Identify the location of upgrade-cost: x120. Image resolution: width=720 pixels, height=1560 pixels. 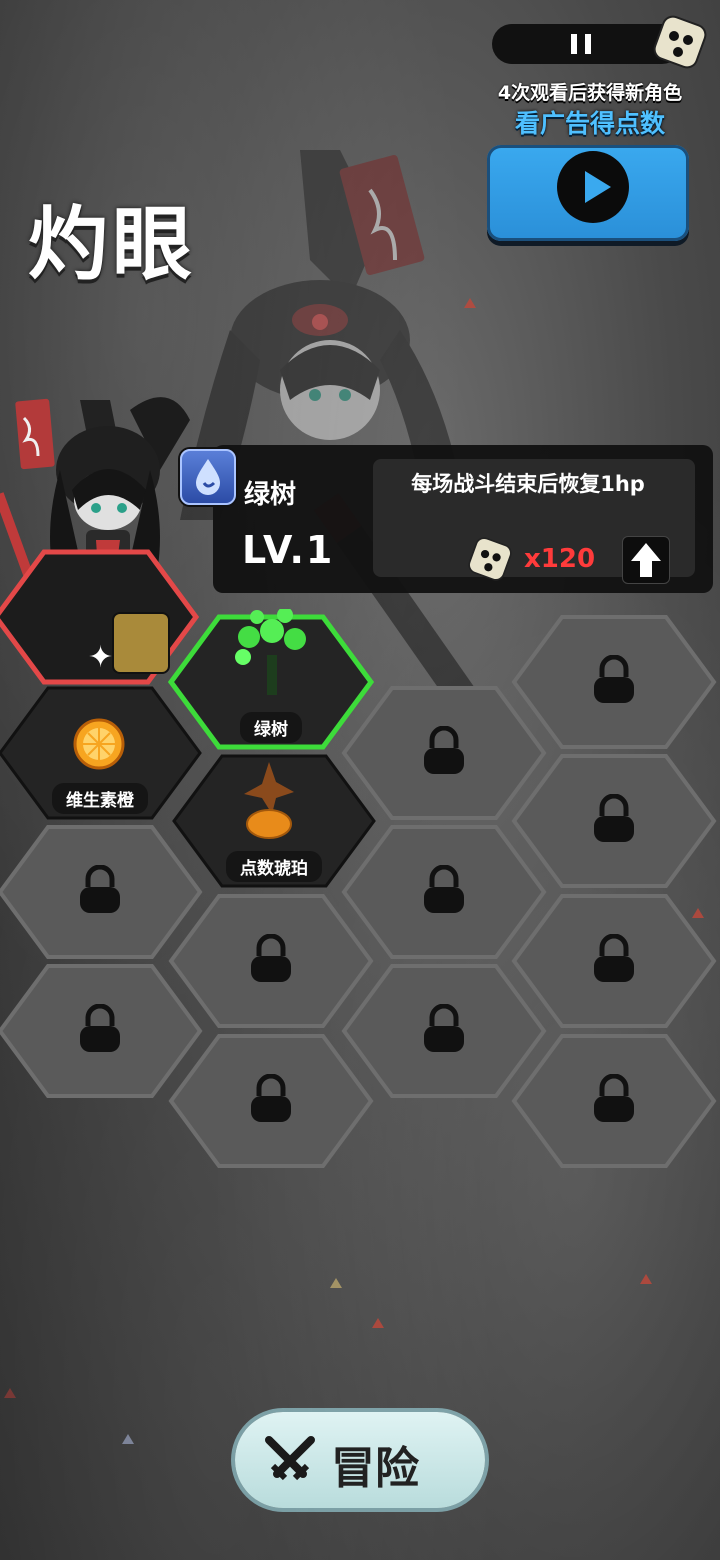
(560, 559).